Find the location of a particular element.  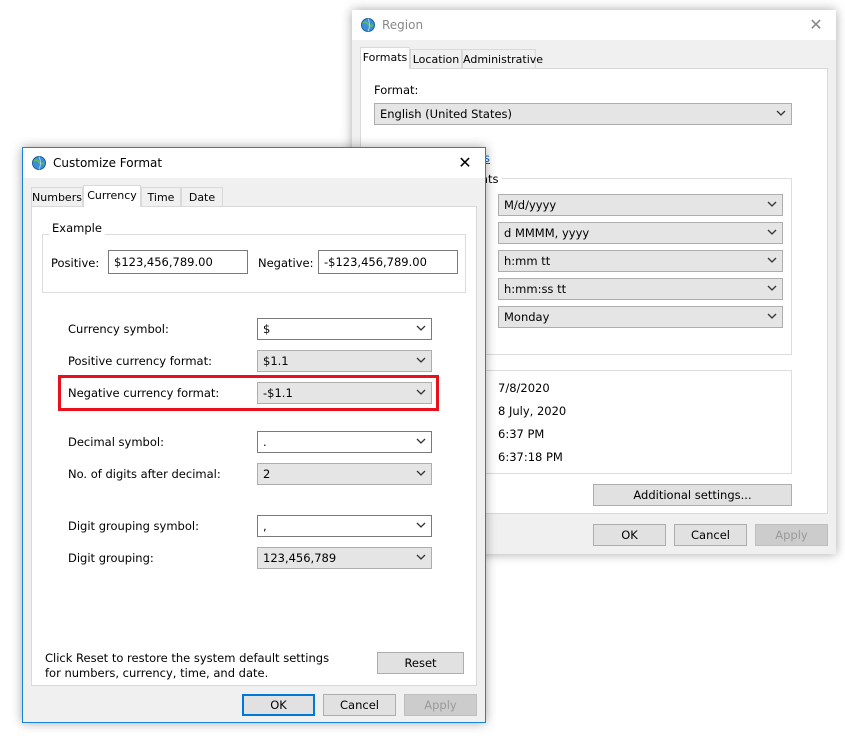

positive-currency-format-label: Positive currency format: is located at coordinates (140, 361).